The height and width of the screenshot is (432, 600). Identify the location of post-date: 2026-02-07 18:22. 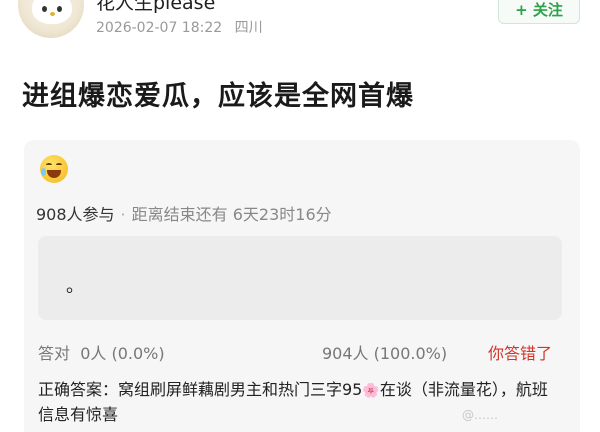
(159, 28).